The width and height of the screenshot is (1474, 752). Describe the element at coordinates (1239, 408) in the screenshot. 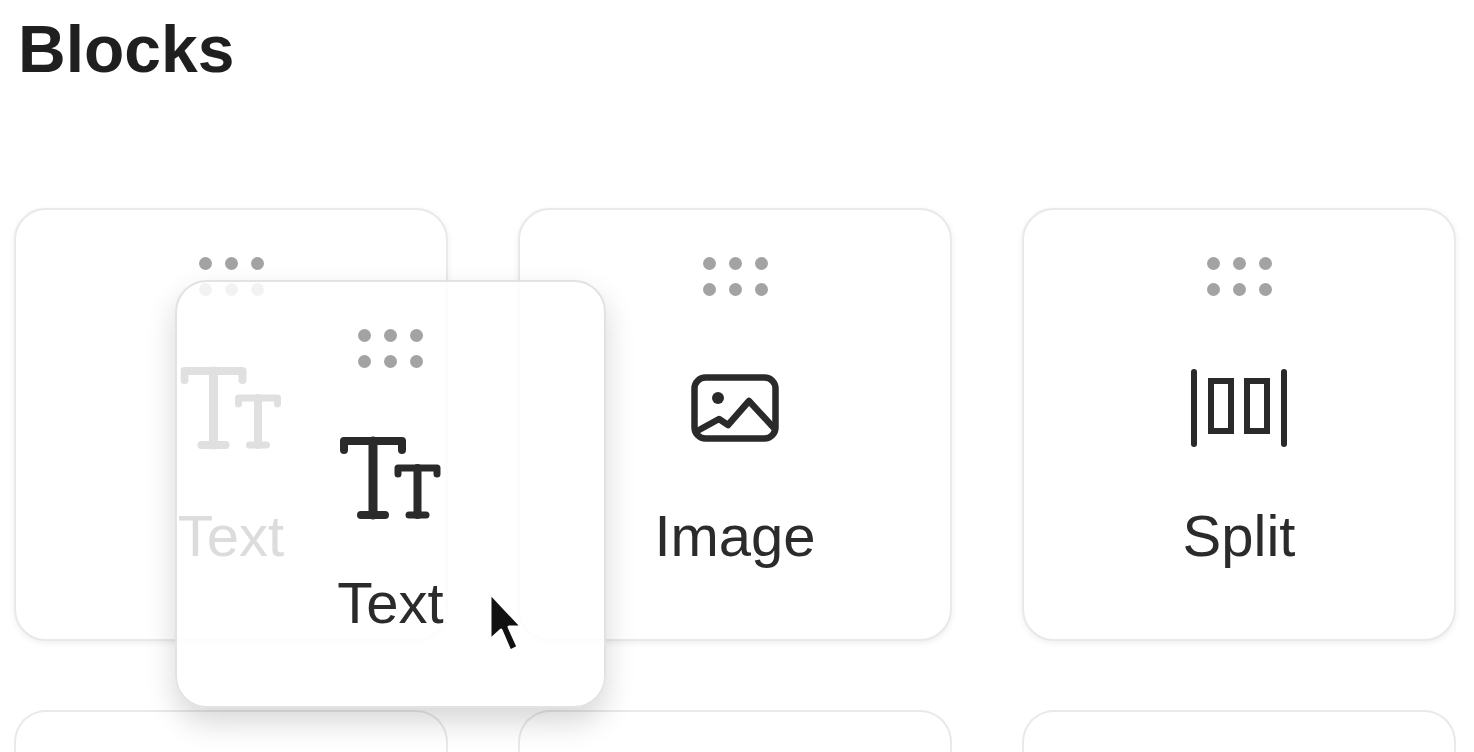

I see `columns-icon` at that location.